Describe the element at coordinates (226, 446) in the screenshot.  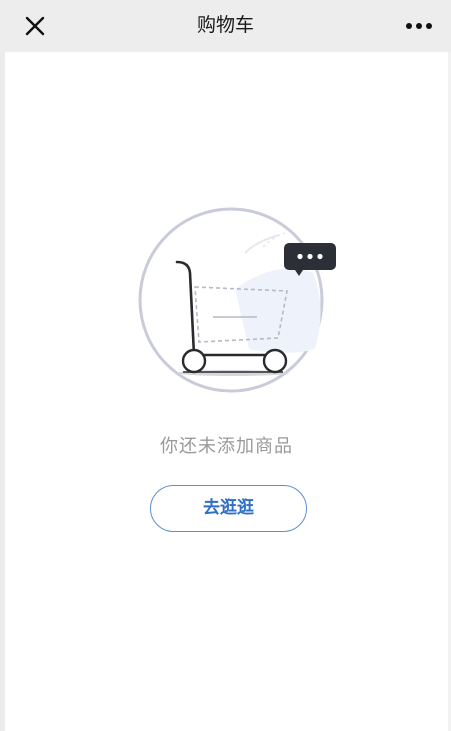
I see `empty-cart-message: 你还未添加商品` at that location.